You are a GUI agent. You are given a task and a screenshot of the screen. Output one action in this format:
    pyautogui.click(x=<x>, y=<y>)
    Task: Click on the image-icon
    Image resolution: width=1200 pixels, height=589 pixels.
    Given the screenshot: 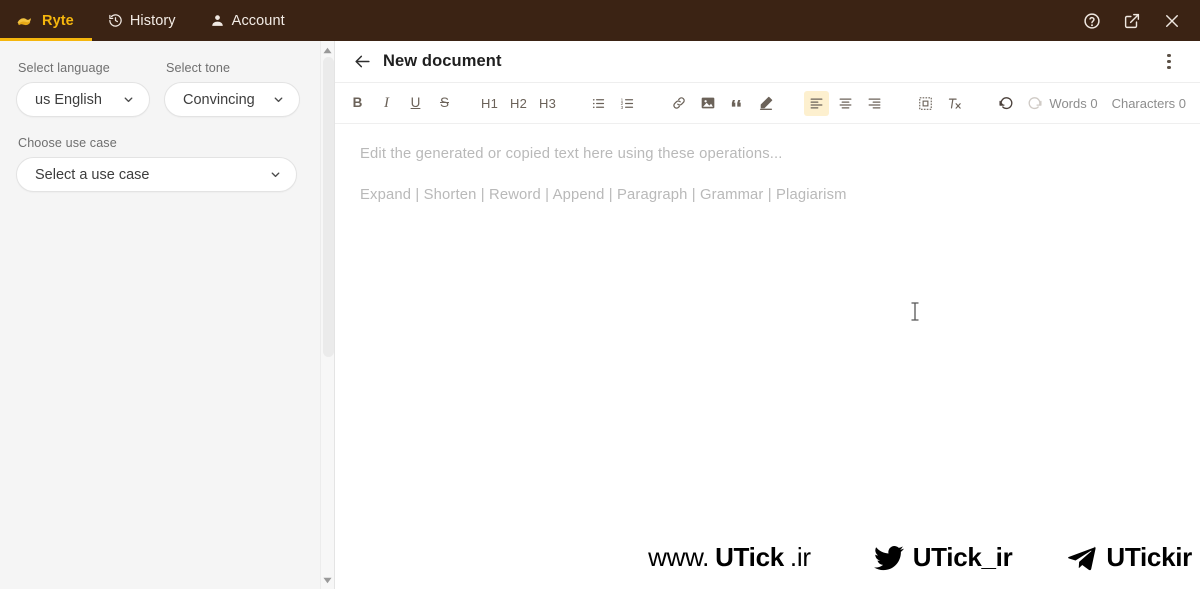 What is the action you would take?
    pyautogui.click(x=708, y=103)
    